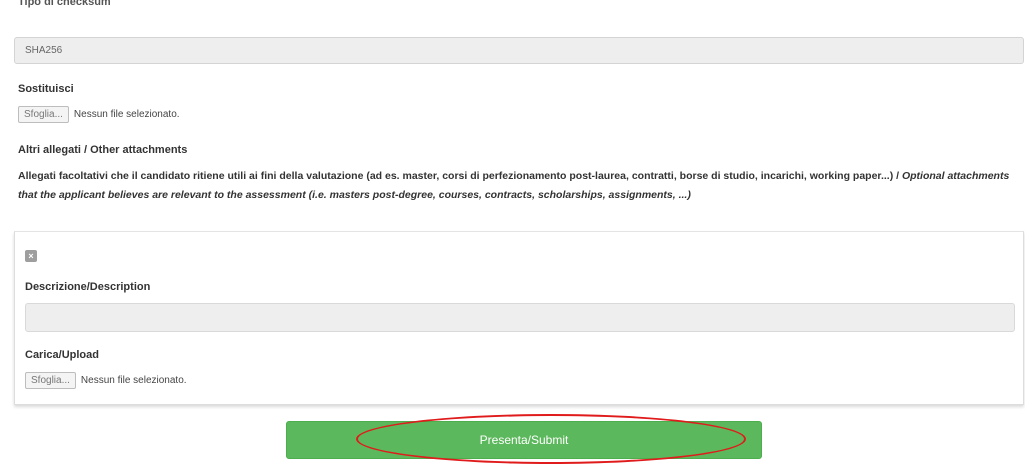 Image resolution: width=1025 pixels, height=464 pixels. I want to click on upload-file-status: Nessun file selezionato., so click(133, 380).